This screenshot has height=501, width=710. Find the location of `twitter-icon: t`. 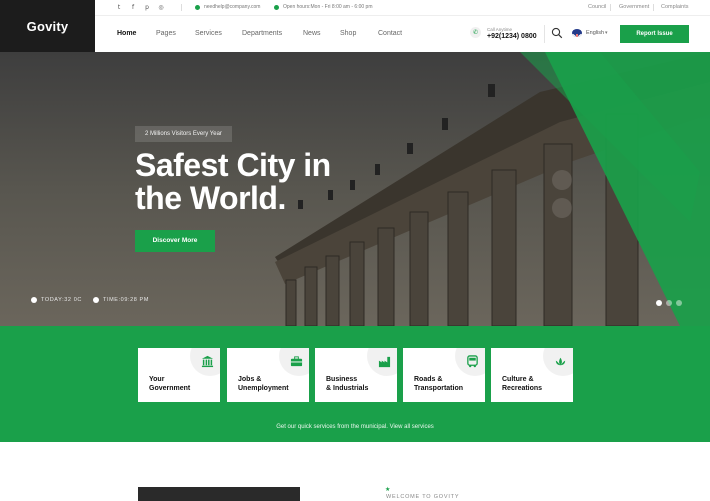

twitter-icon: t is located at coordinates (119, 7).